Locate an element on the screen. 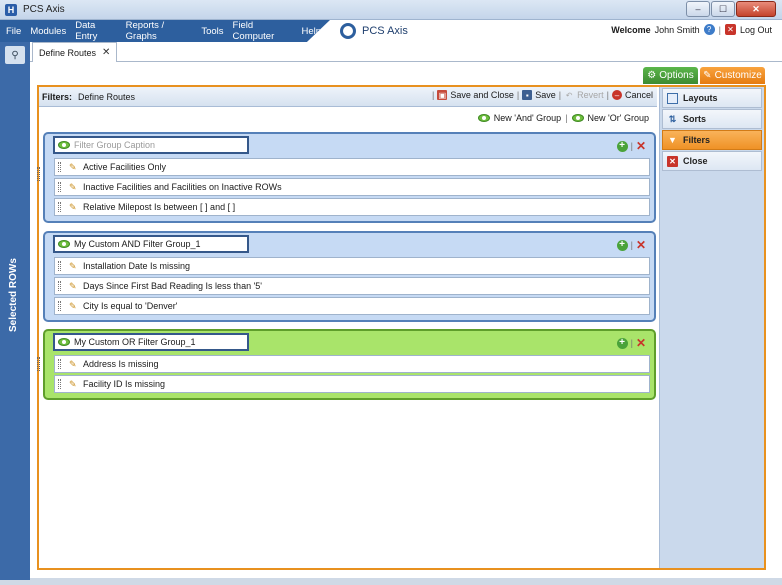 Image resolution: width=782 pixels, height=585 pixels. filter-set-name: Define Routes is located at coordinates (107, 96).